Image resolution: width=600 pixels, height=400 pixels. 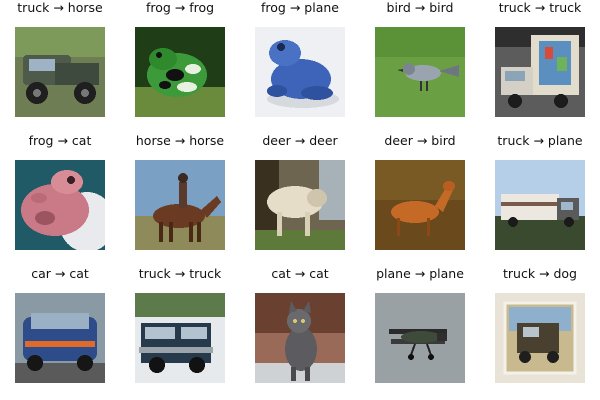 I want to click on image-cell: truck → plane, so click(x=540, y=199).